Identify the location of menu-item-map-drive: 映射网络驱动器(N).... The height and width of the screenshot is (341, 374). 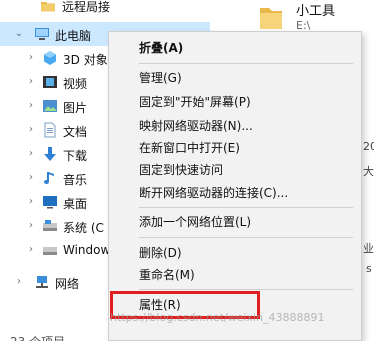
(196, 126).